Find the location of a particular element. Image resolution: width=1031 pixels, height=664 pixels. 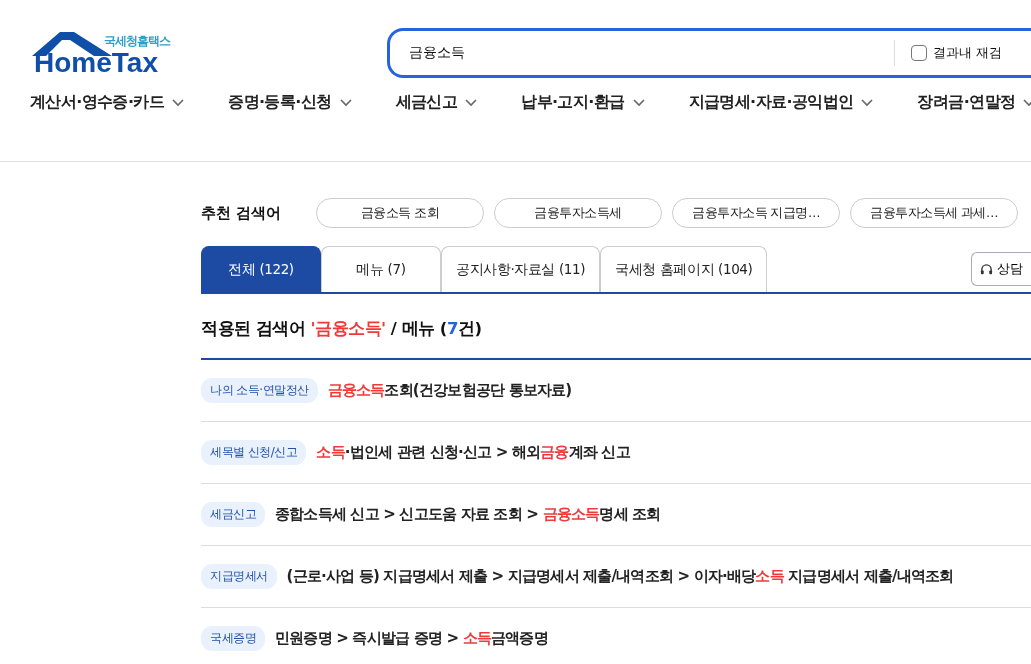

category-tag: 나의 소득·연말정산 is located at coordinates (259, 390).